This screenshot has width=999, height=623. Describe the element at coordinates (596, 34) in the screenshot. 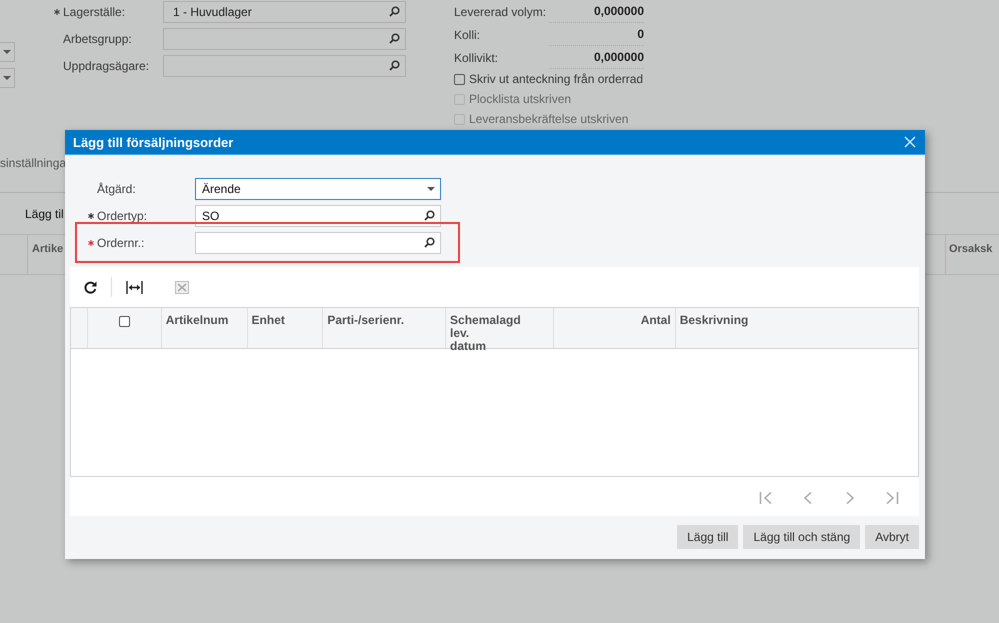

I see `field-value: 0` at that location.